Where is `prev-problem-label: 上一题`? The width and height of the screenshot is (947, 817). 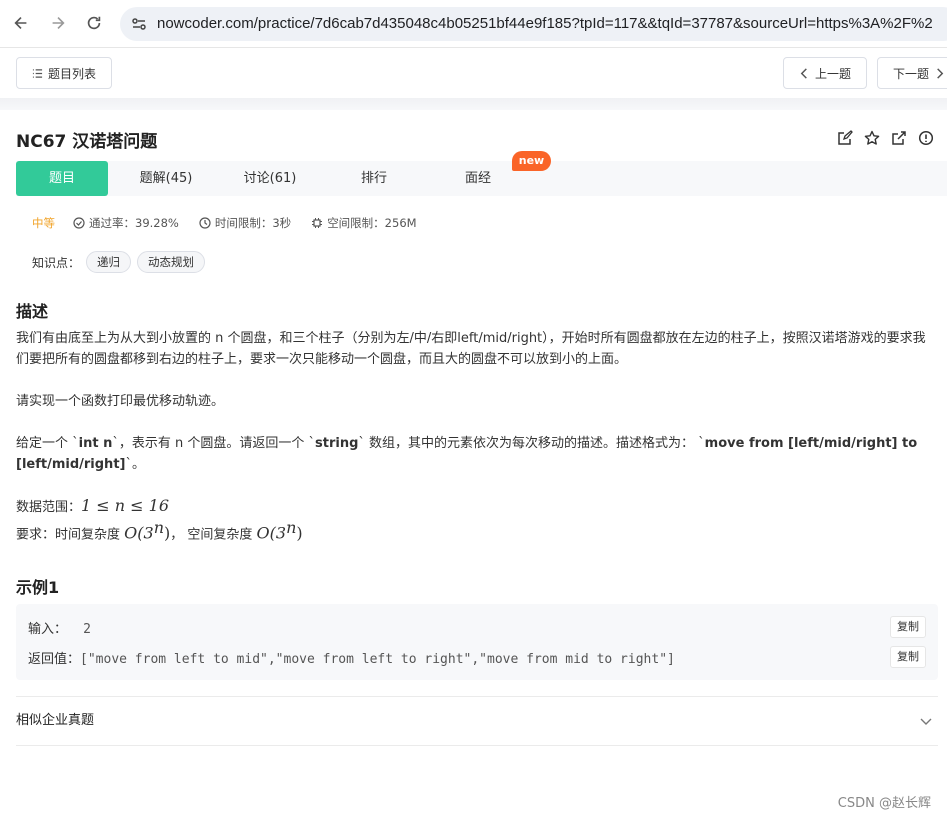
prev-problem-label: 上一题 is located at coordinates (832, 73).